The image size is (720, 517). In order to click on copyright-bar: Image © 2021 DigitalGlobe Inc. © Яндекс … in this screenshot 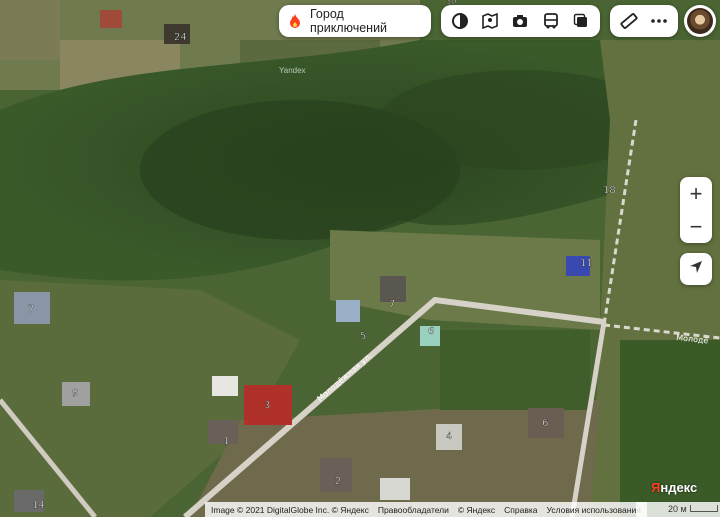, I will do `click(426, 509)`.